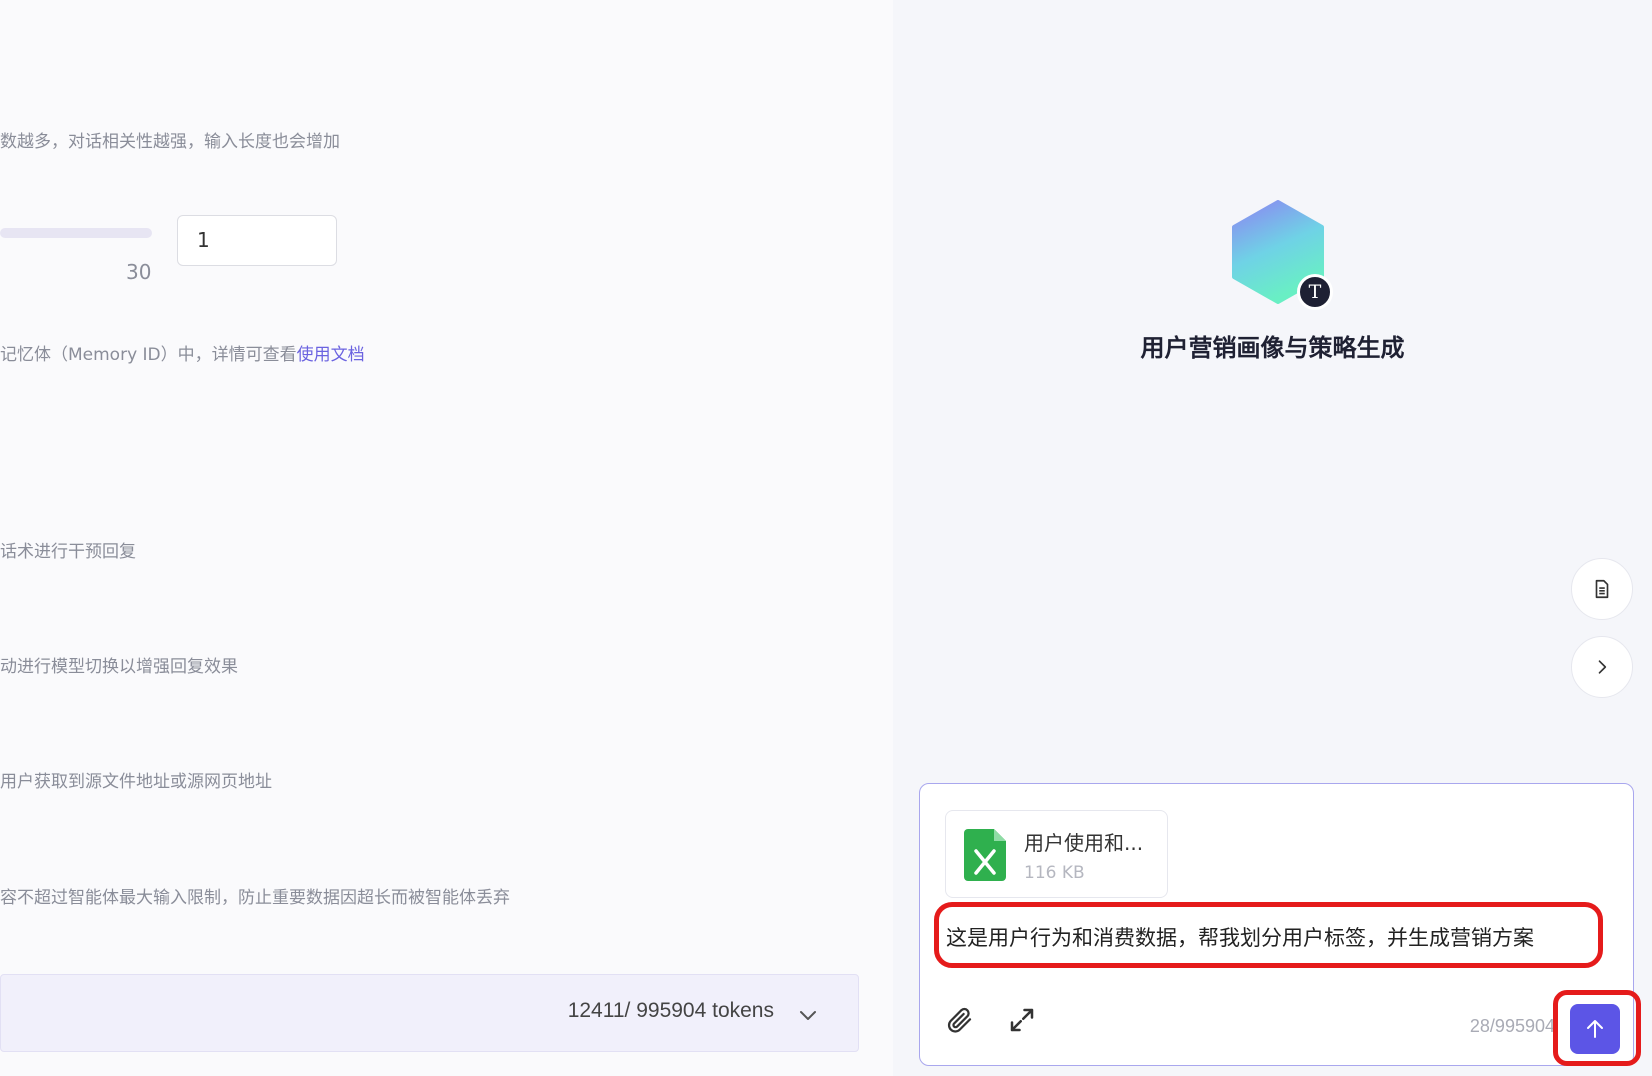 The height and width of the screenshot is (1076, 1652). Describe the element at coordinates (68, 552) in the screenshot. I see `intervene-description: 话术进行干预回复` at that location.